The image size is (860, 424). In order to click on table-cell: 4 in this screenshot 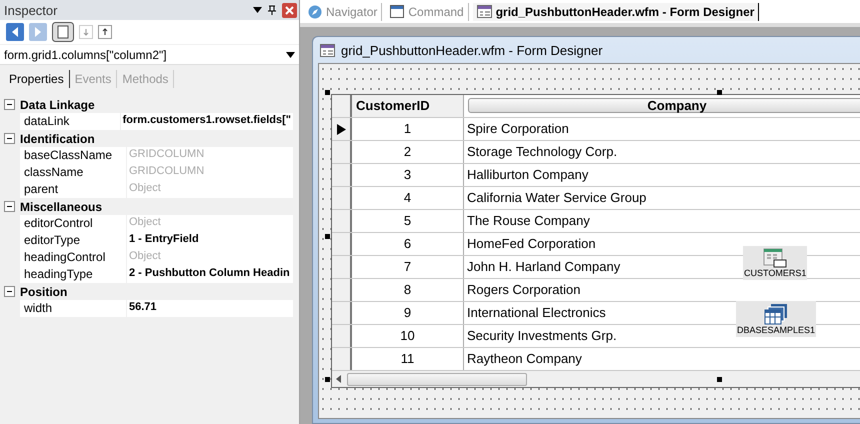, I will do `click(408, 198)`.